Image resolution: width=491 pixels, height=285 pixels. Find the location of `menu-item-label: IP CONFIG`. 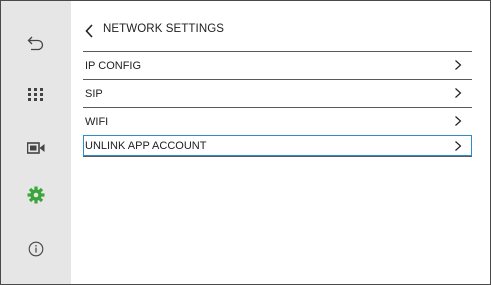

menu-item-label: IP CONFIG is located at coordinates (113, 66).